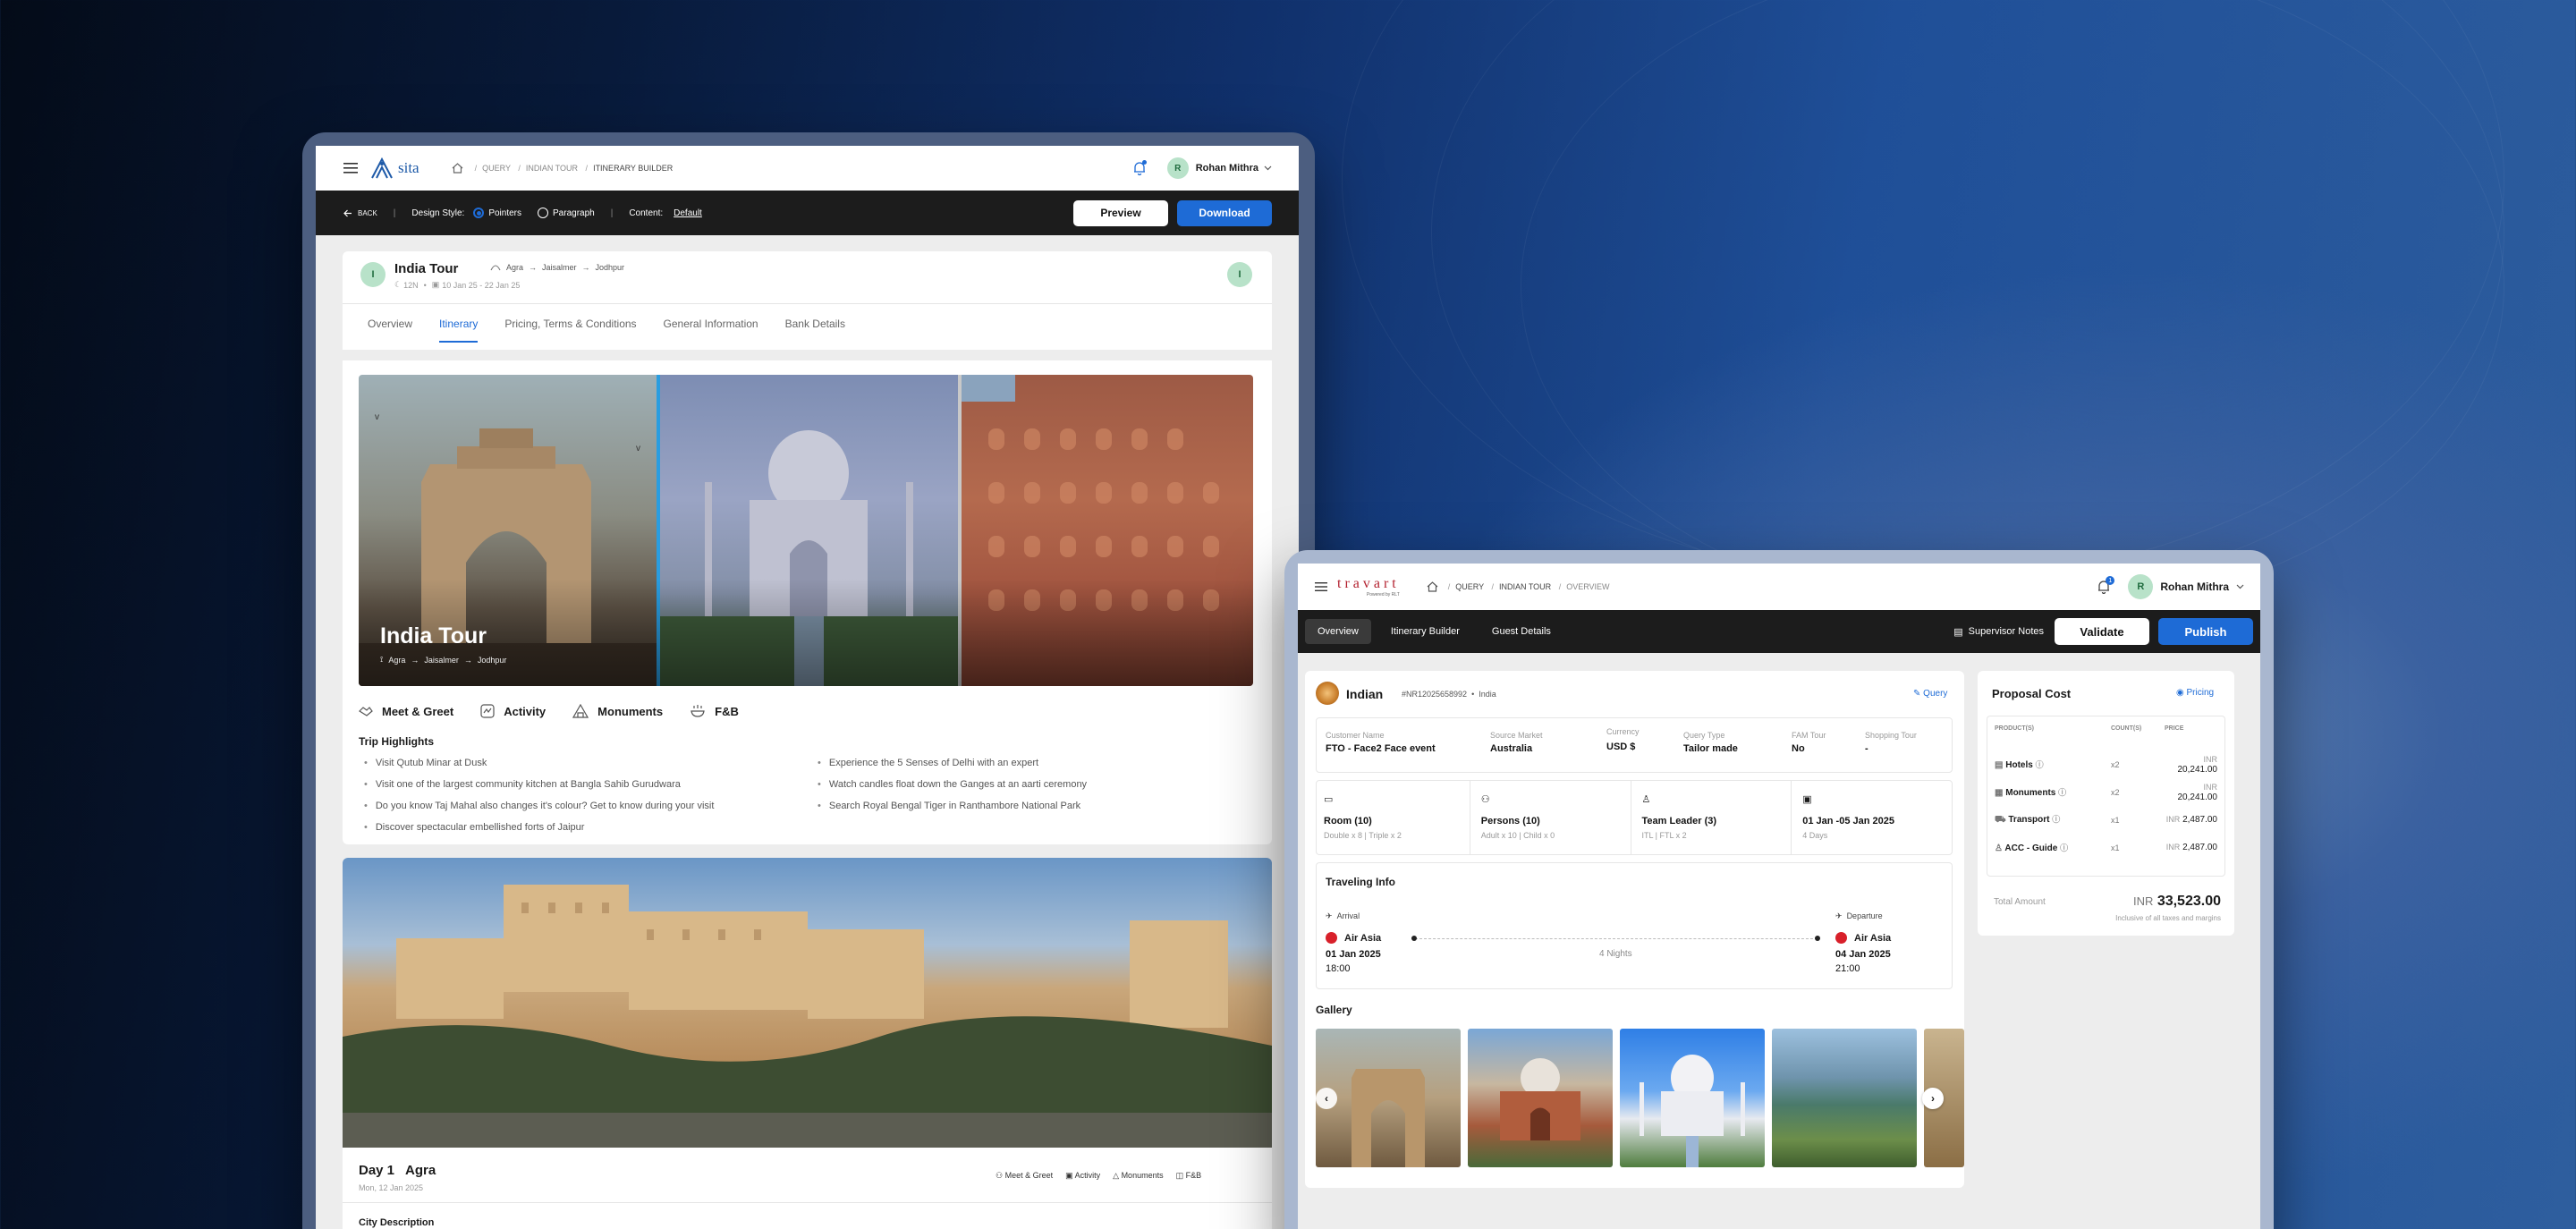 Image resolution: width=2576 pixels, height=1229 pixels. Describe the element at coordinates (1798, 748) in the screenshot. I see `field-value: No` at that location.